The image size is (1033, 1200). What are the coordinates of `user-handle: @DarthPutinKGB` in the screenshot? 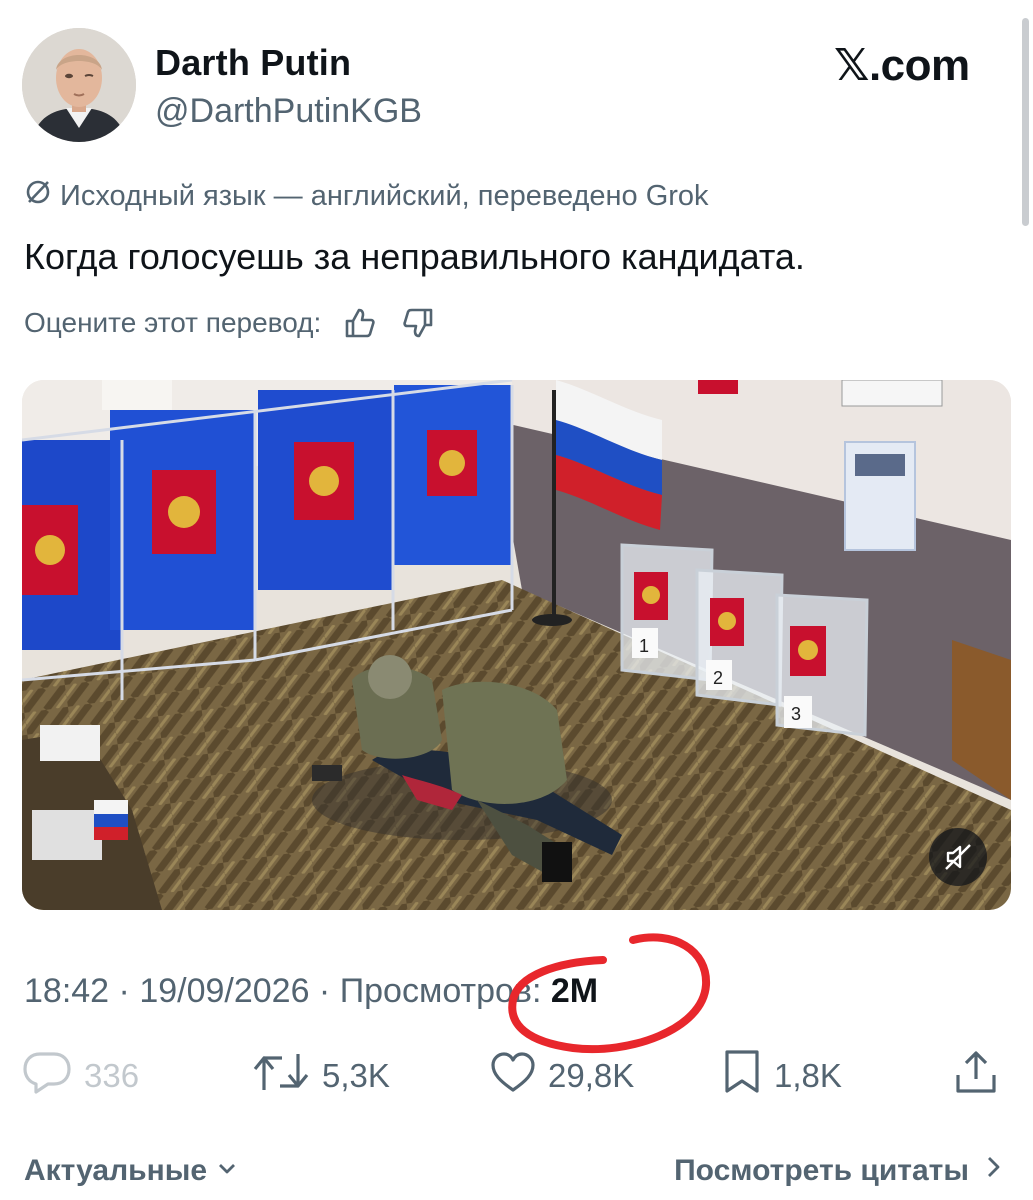 It's located at (288, 111).